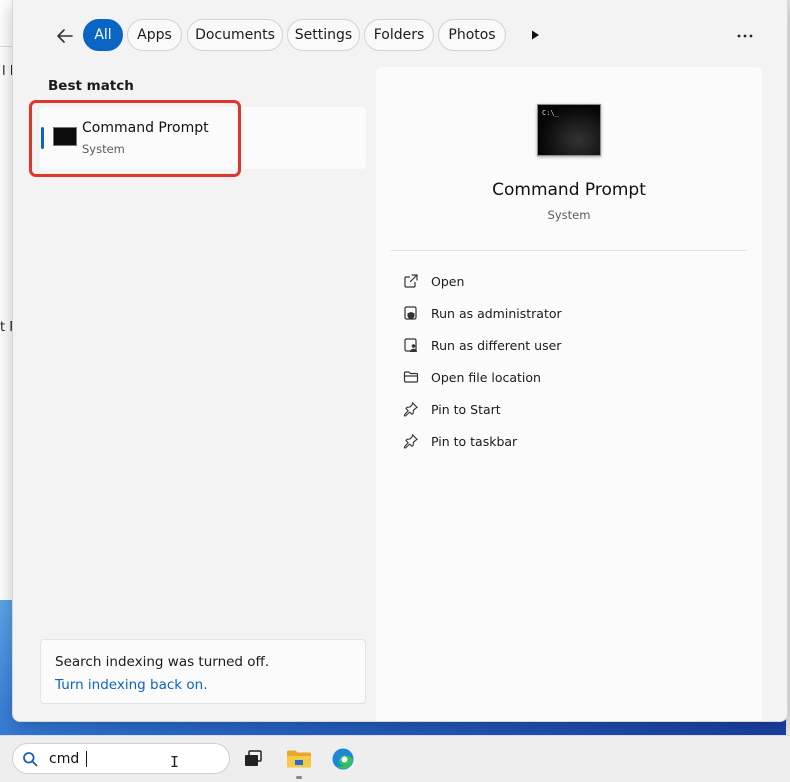 The image size is (790, 782). I want to click on text-caret, so click(86, 759).